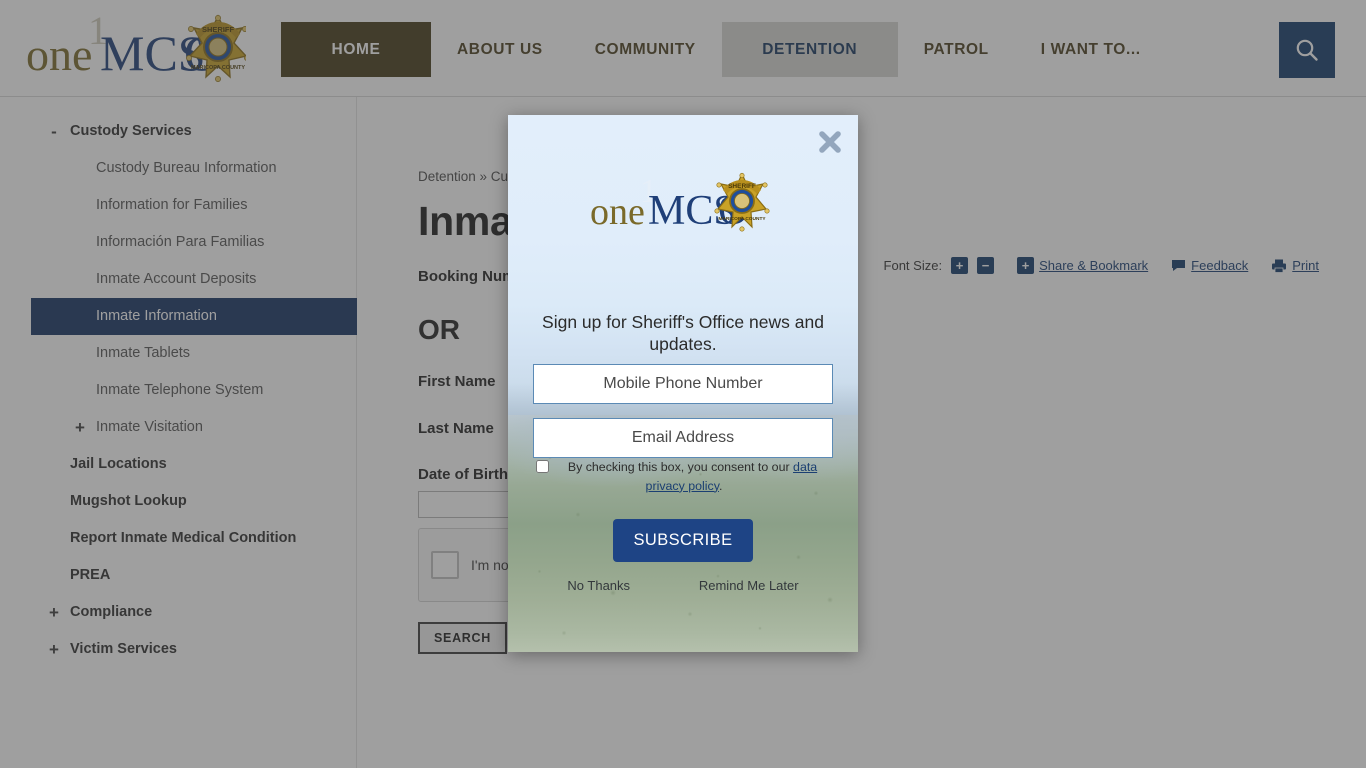 The image size is (1366, 768). Describe the element at coordinates (742, 219) in the screenshot. I see `svg-text: MARICOPA COUNTY` at that location.